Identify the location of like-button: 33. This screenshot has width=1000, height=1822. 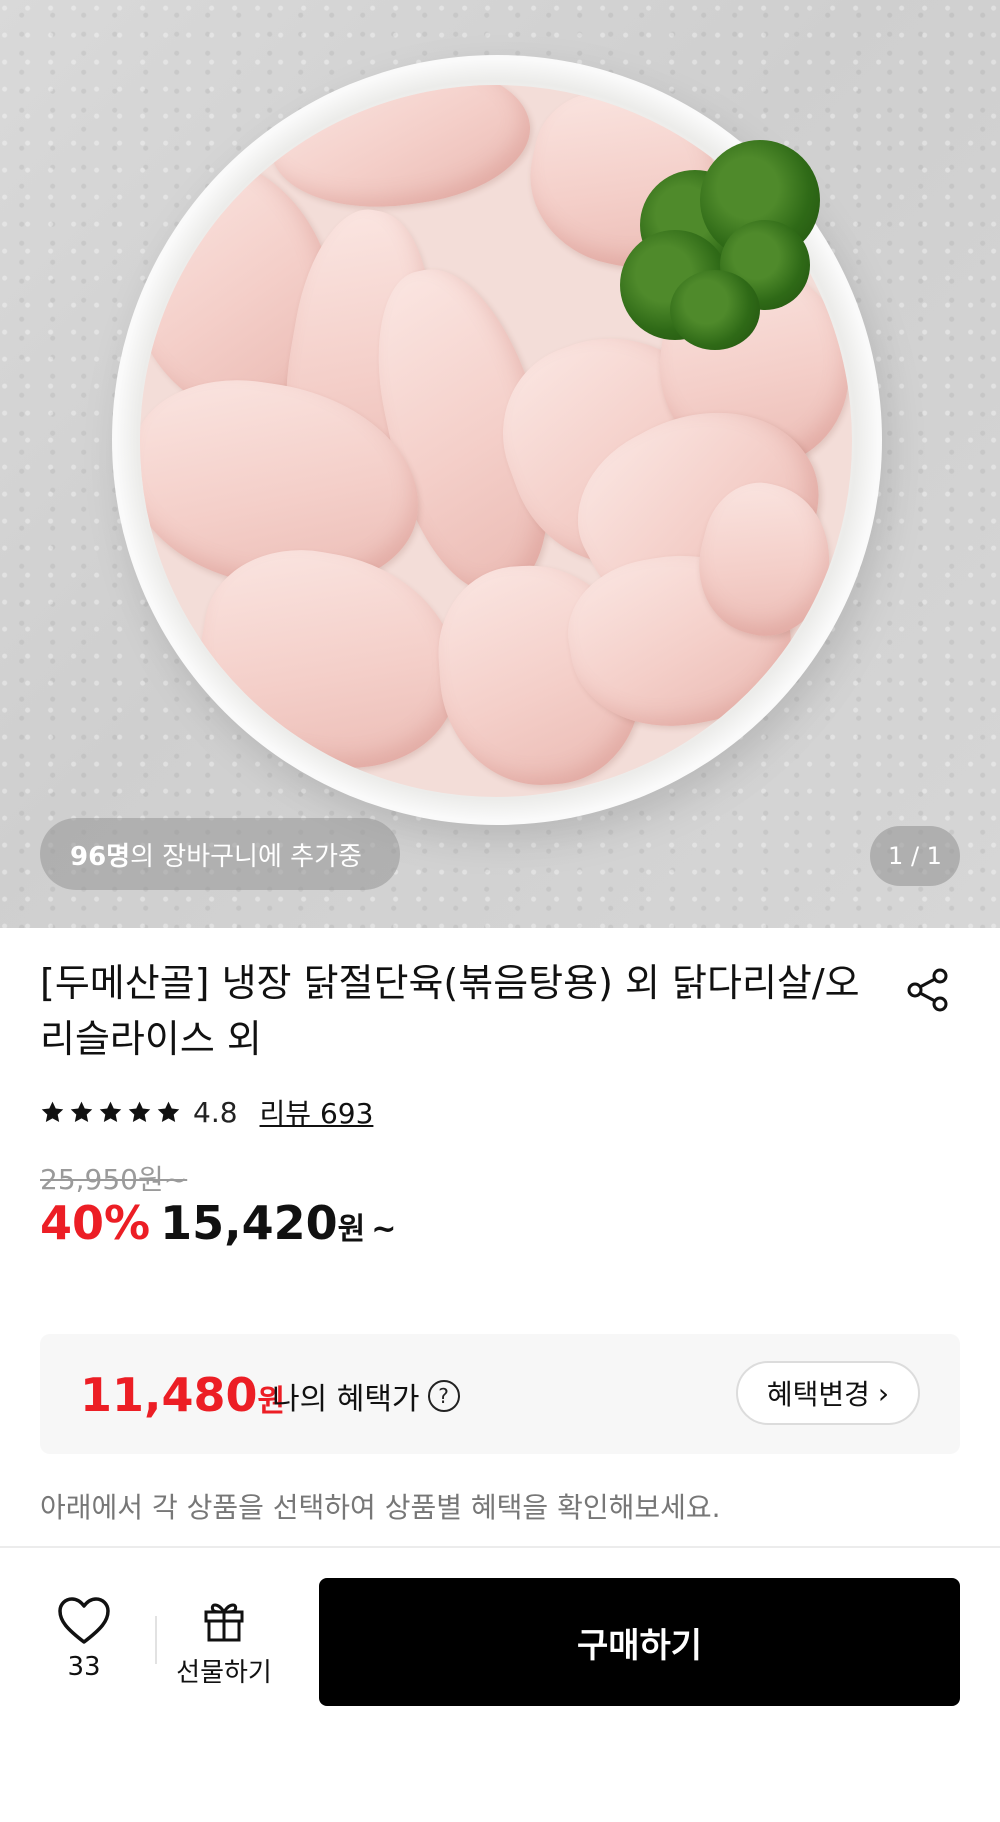
(84, 1646).